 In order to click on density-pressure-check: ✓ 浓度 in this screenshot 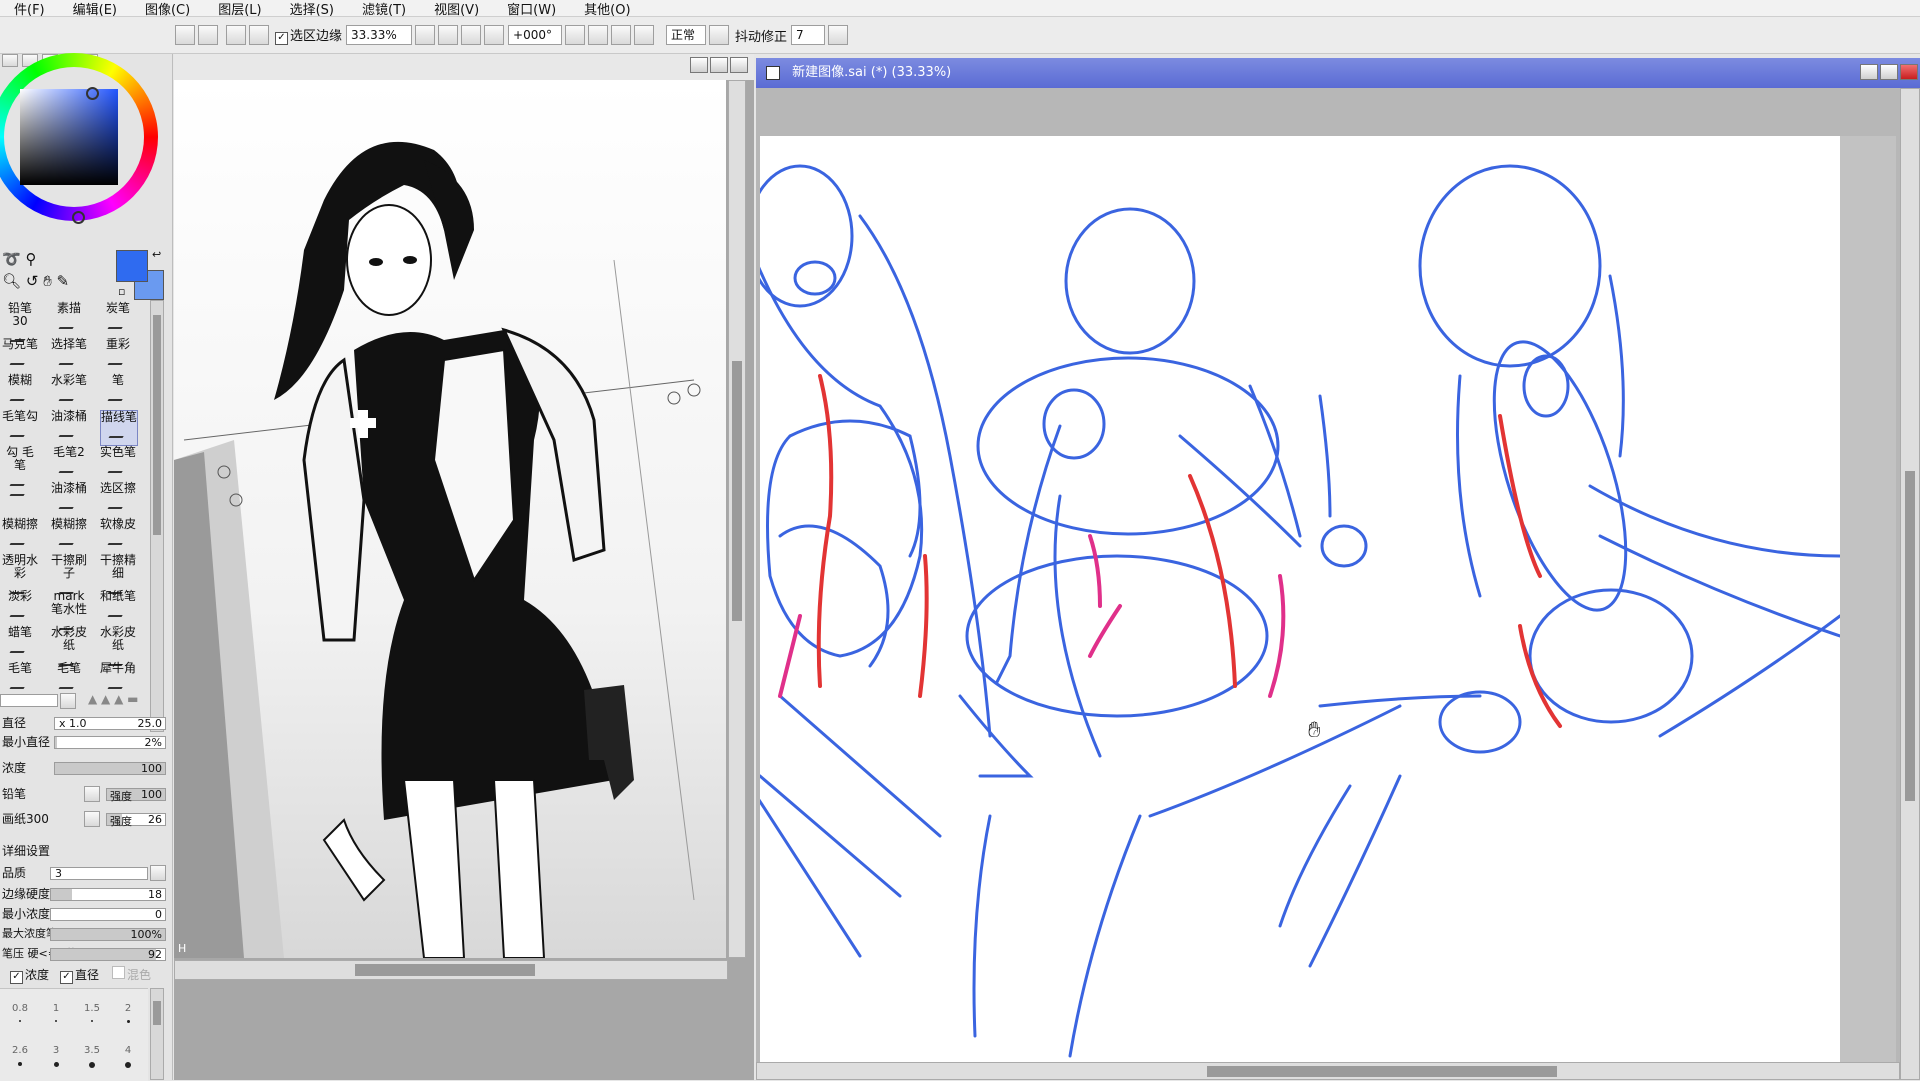, I will do `click(29, 975)`.